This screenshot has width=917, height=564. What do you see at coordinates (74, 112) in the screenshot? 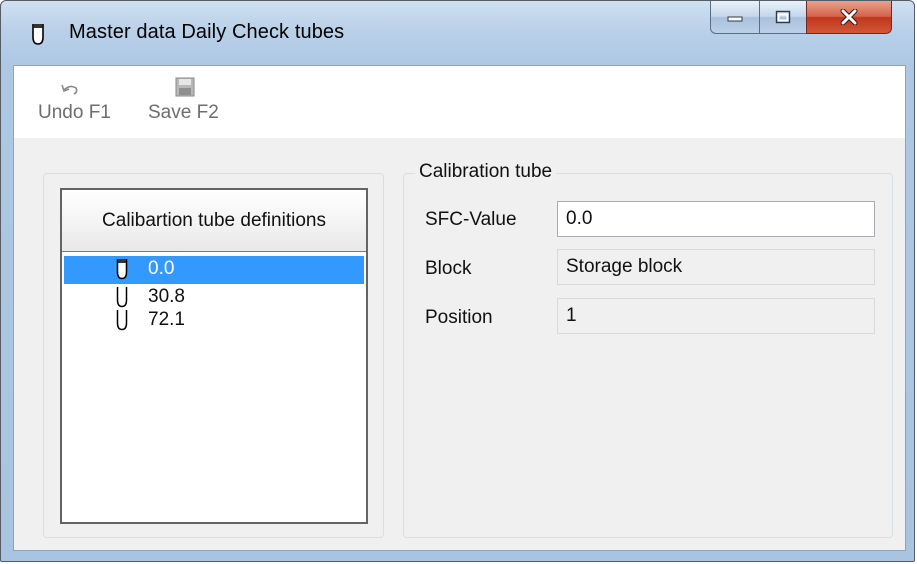
I see `undo-label: Undo F1` at bounding box center [74, 112].